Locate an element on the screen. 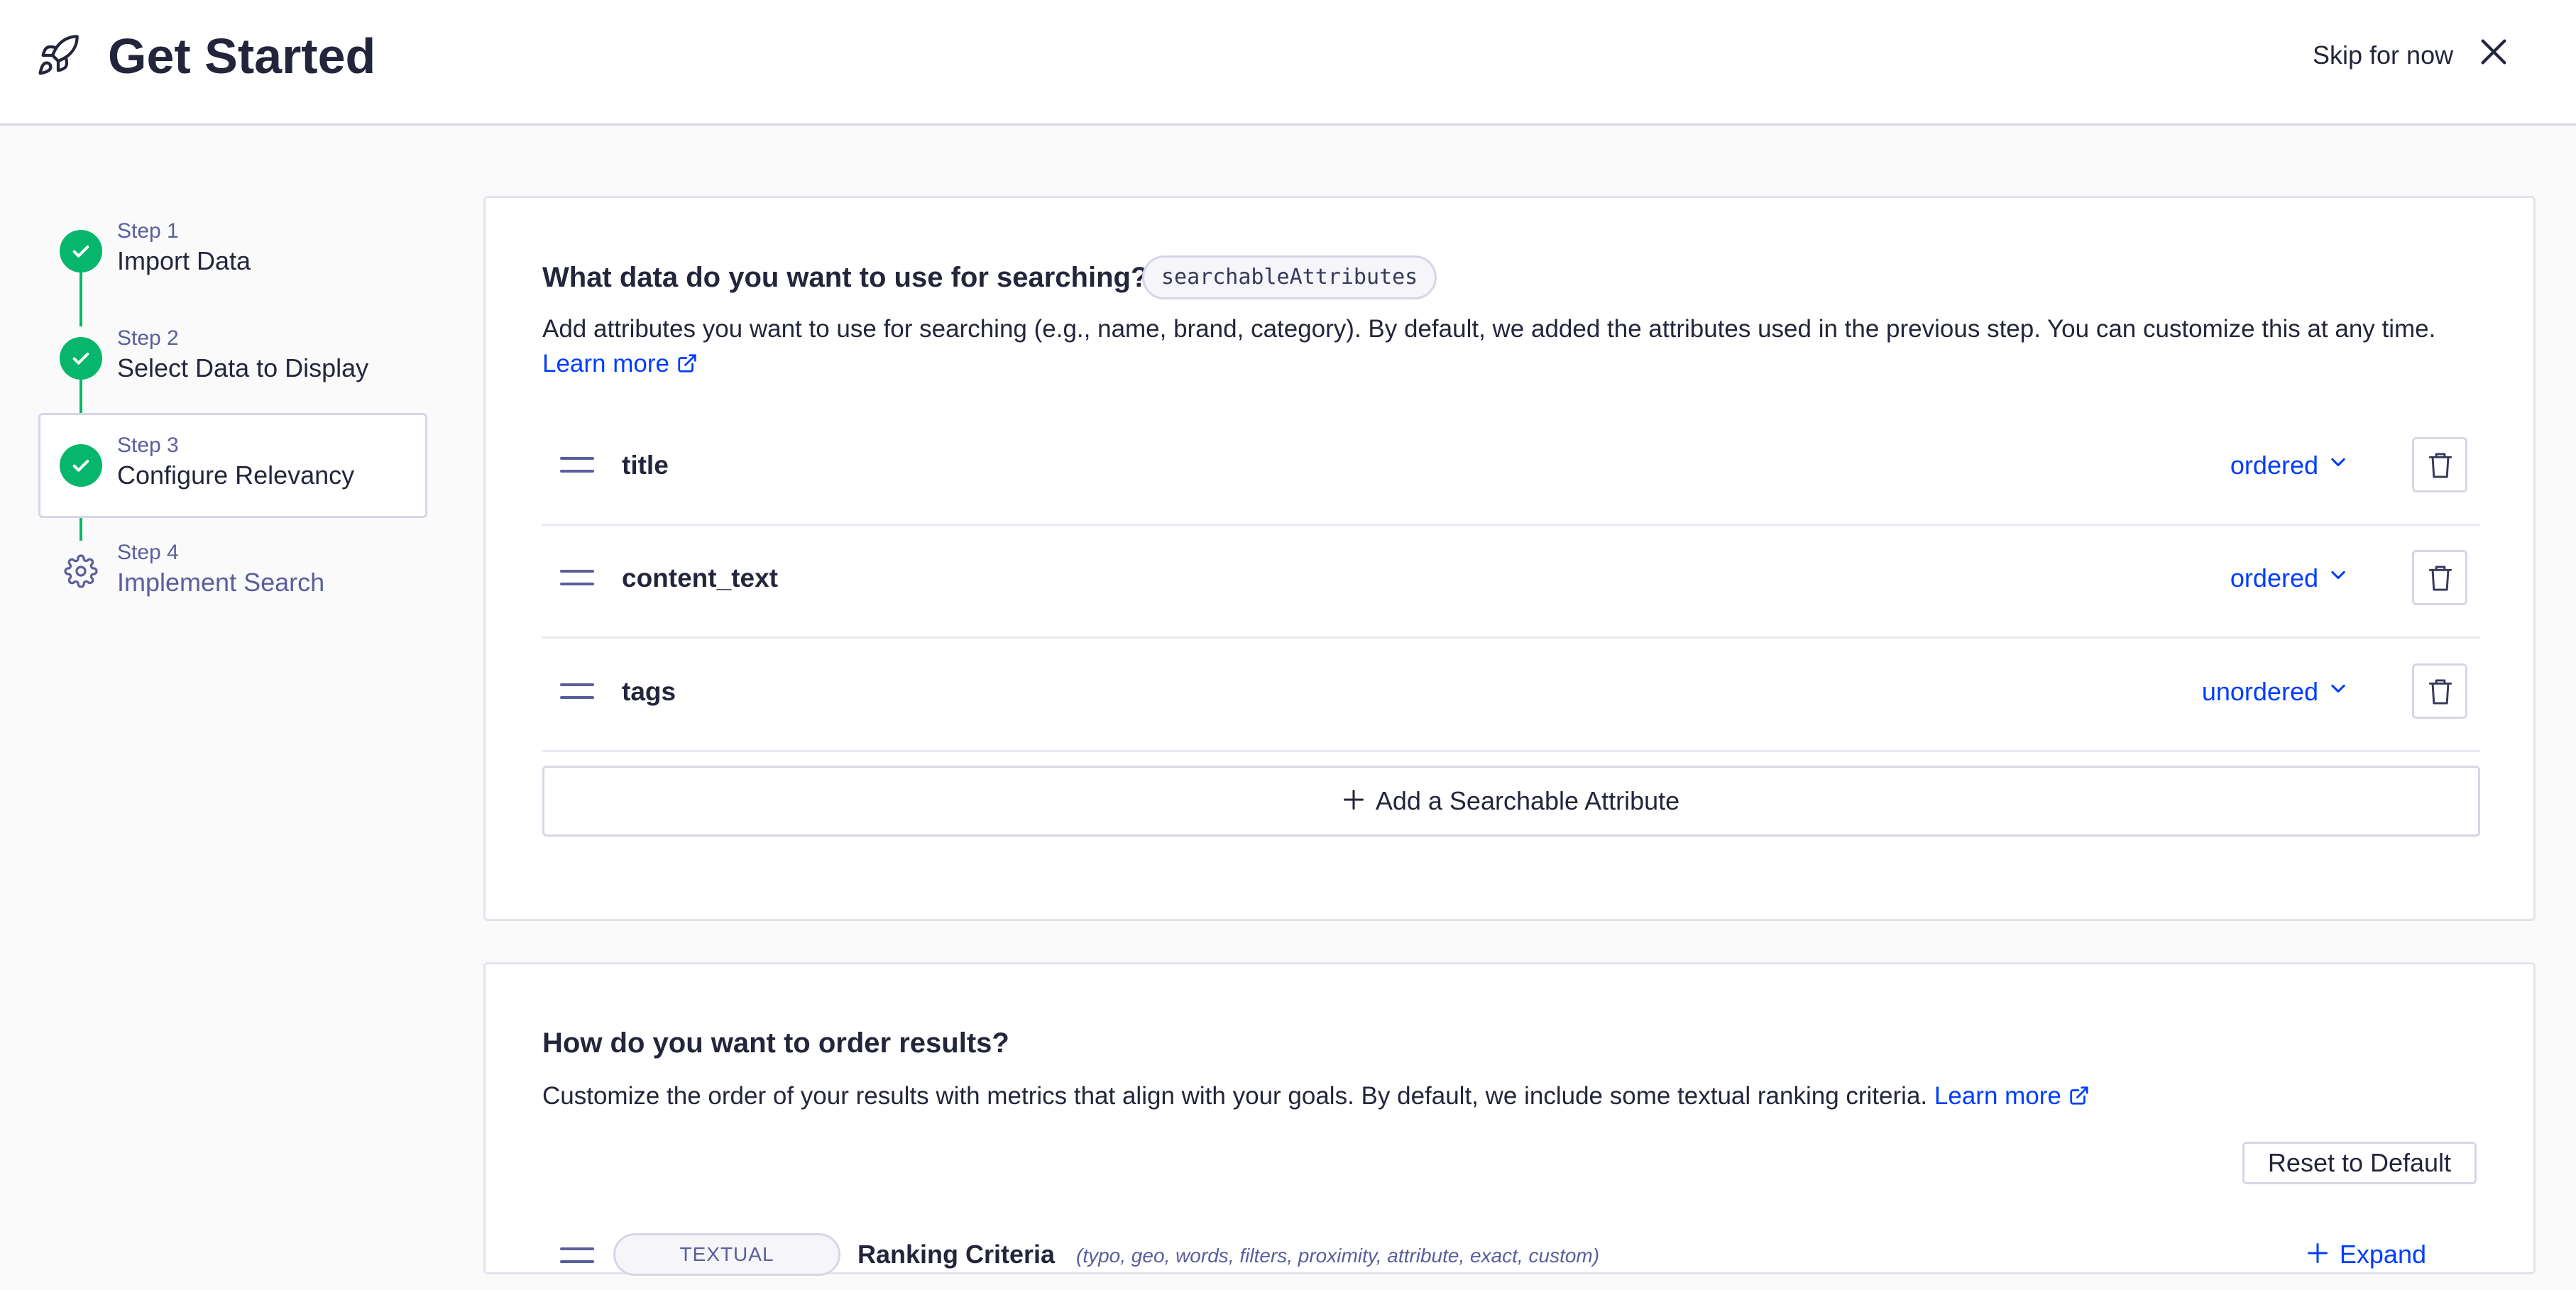  page-title: Get Started is located at coordinates (242, 56).